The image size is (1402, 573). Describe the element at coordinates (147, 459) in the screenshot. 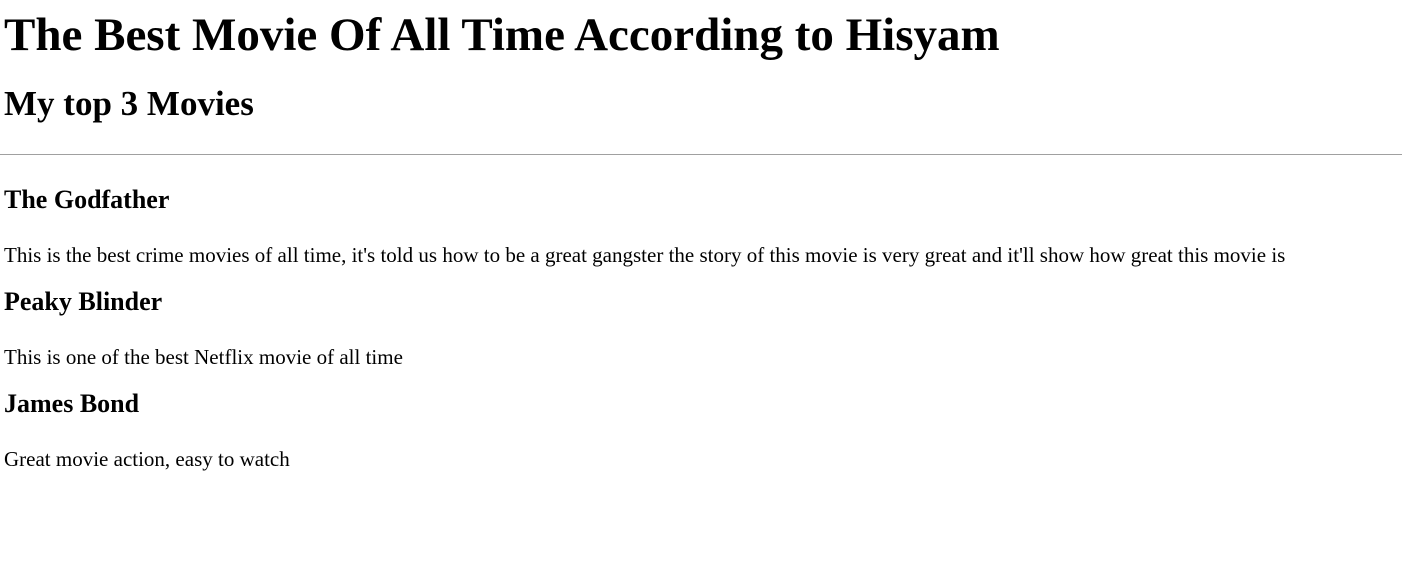

I see `movie-description: Great movie action, easy to watch` at that location.